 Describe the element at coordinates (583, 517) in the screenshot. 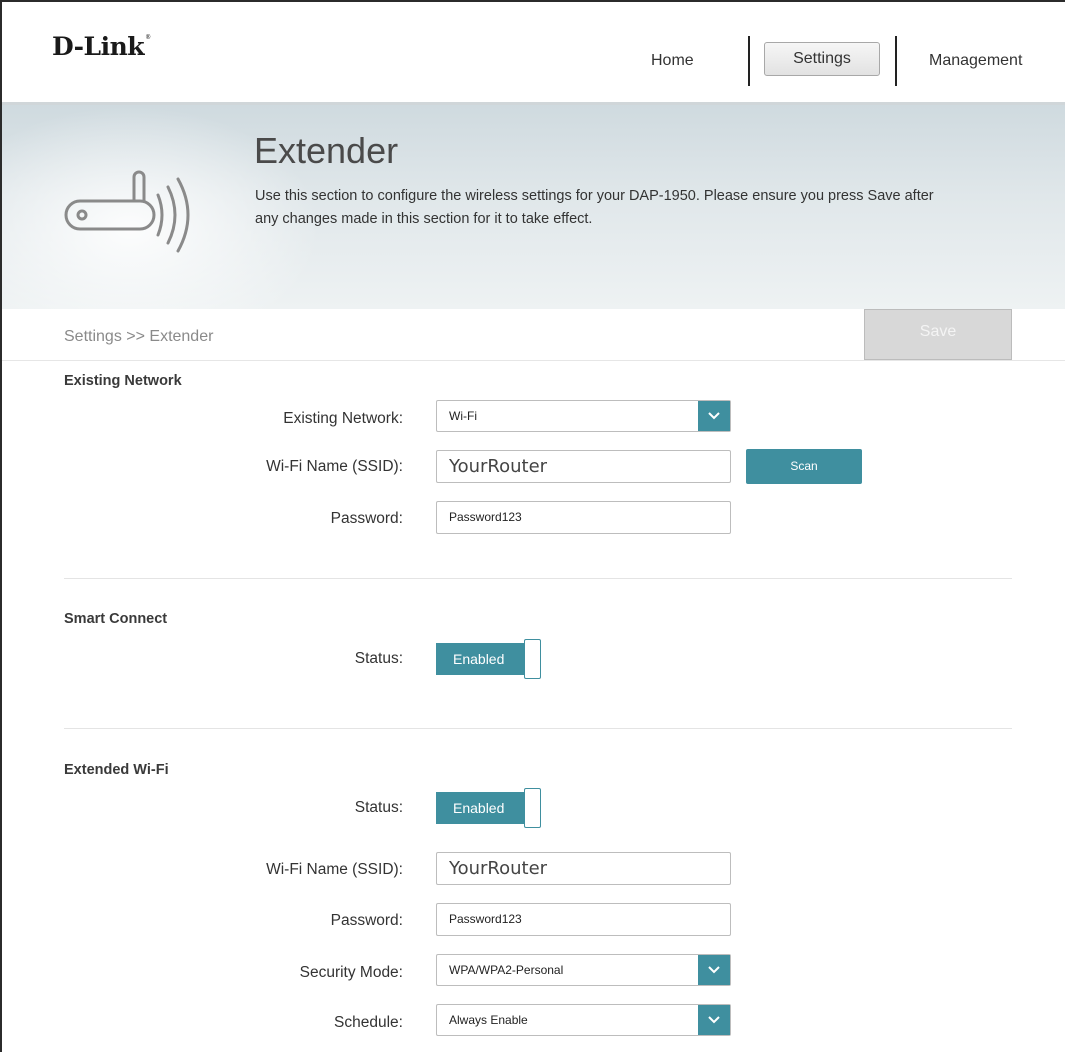

I see `existing-password-input: Password123` at that location.